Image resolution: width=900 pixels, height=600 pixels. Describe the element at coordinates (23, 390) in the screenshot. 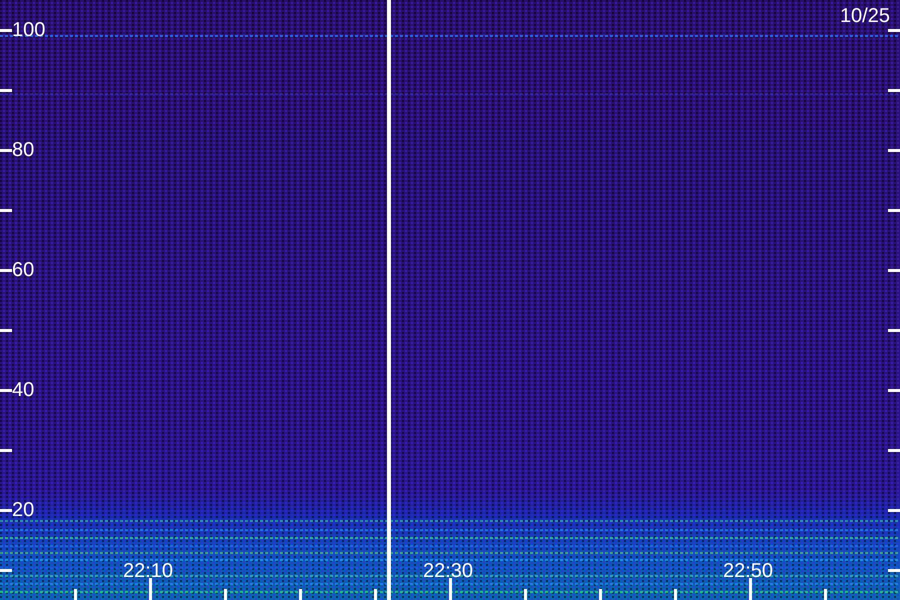

I see `axis-label: 40` at that location.